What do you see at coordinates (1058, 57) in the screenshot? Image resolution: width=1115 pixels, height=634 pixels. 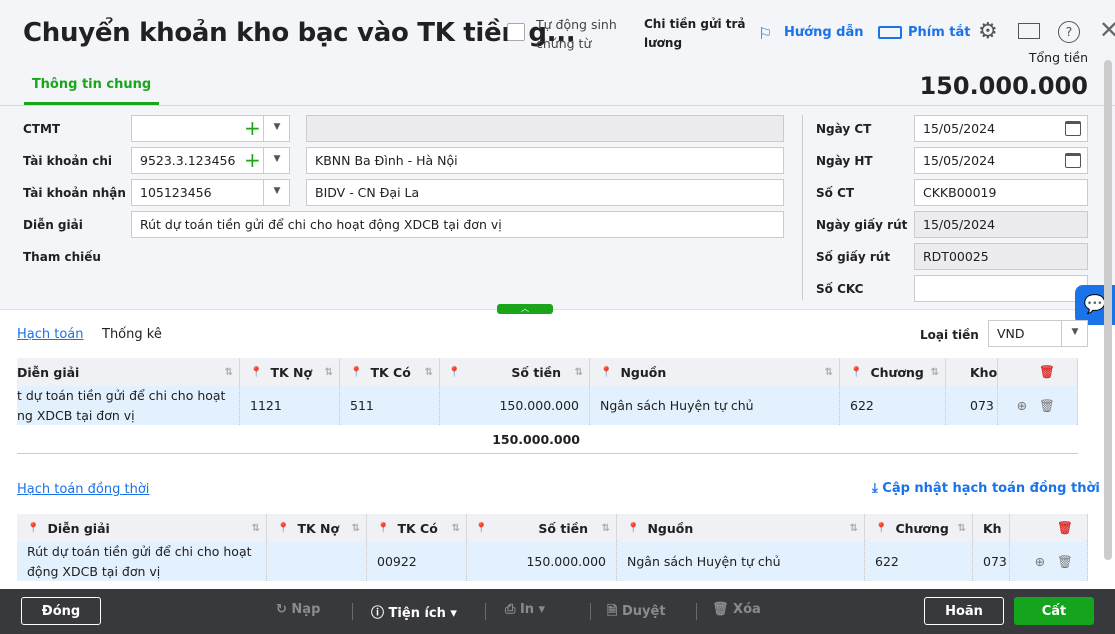 I see `total-label: Tổng tiền` at bounding box center [1058, 57].